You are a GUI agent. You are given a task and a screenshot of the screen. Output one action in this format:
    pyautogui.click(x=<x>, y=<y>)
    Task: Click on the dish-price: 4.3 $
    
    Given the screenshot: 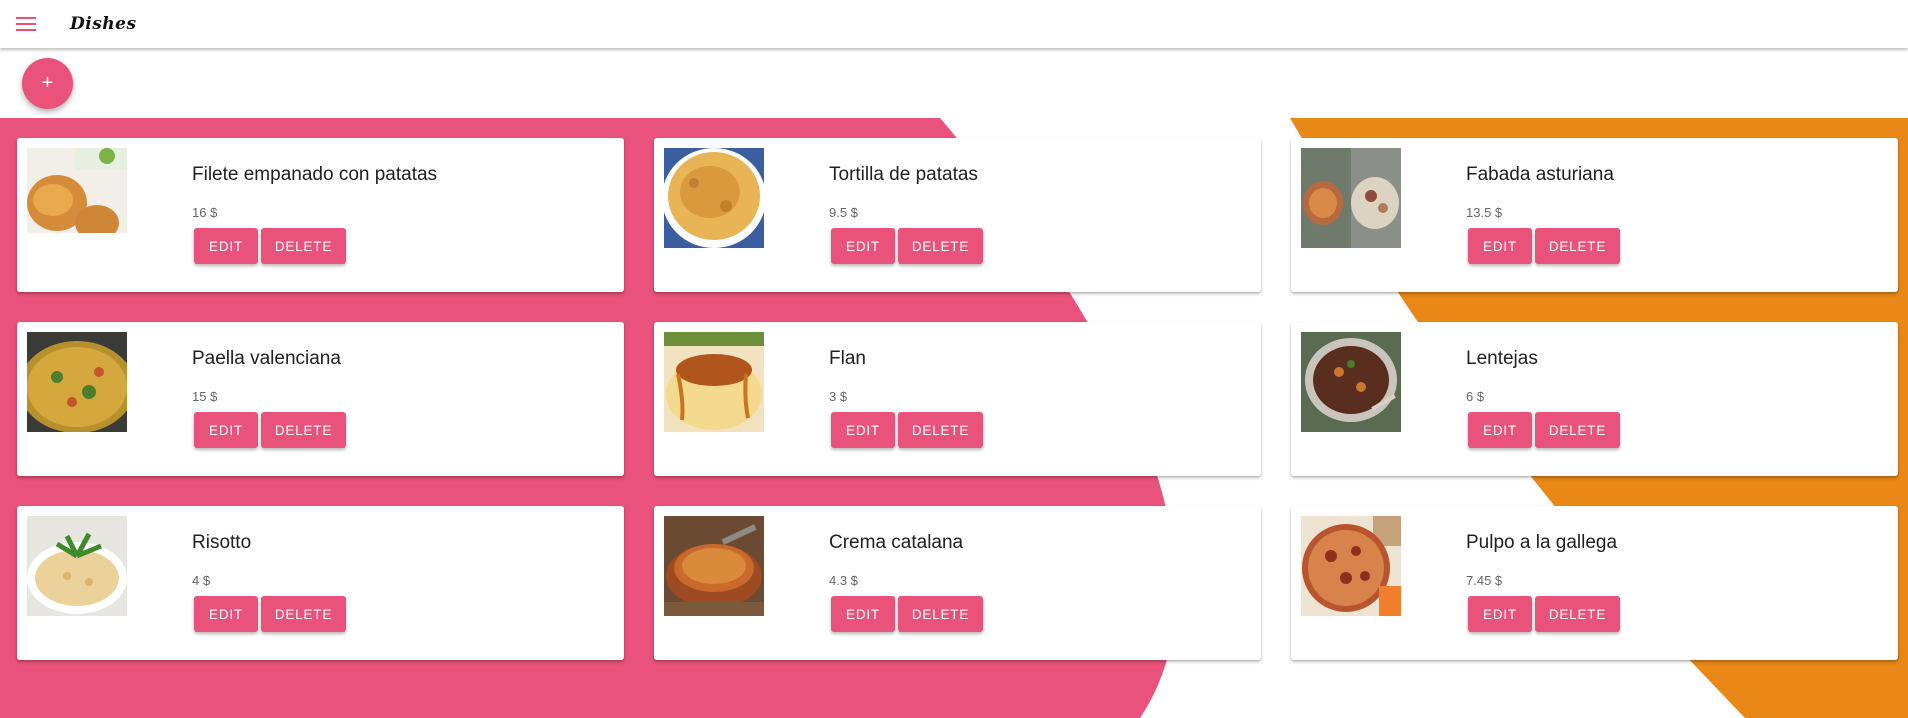 What is the action you would take?
    pyautogui.click(x=843, y=580)
    